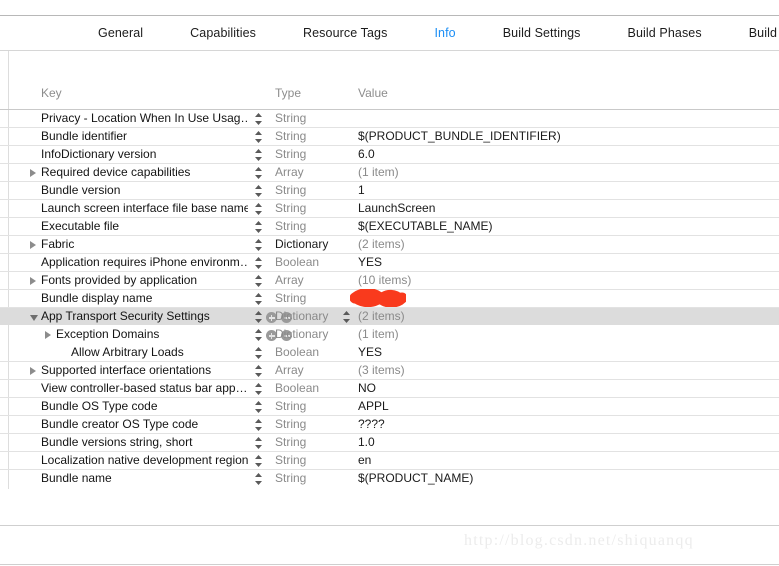 Image resolution: width=779 pixels, height=566 pixels. What do you see at coordinates (137, 136) in the screenshot?
I see `cell-key: Bundle identifier` at bounding box center [137, 136].